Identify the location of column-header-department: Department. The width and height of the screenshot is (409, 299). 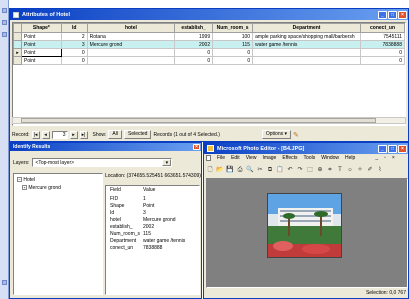
(307, 28).